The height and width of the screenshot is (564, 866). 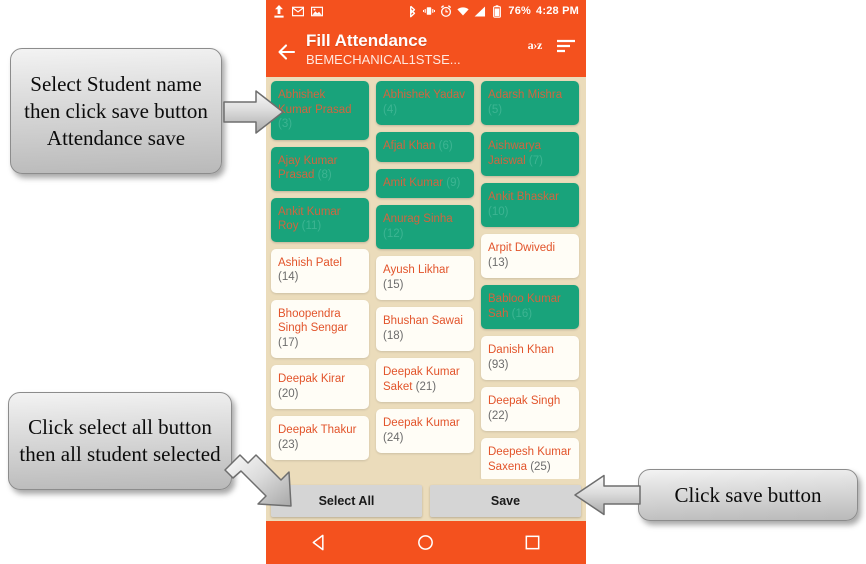 What do you see at coordinates (424, 95) in the screenshot?
I see `student-name: Abhishek Yadav` at bounding box center [424, 95].